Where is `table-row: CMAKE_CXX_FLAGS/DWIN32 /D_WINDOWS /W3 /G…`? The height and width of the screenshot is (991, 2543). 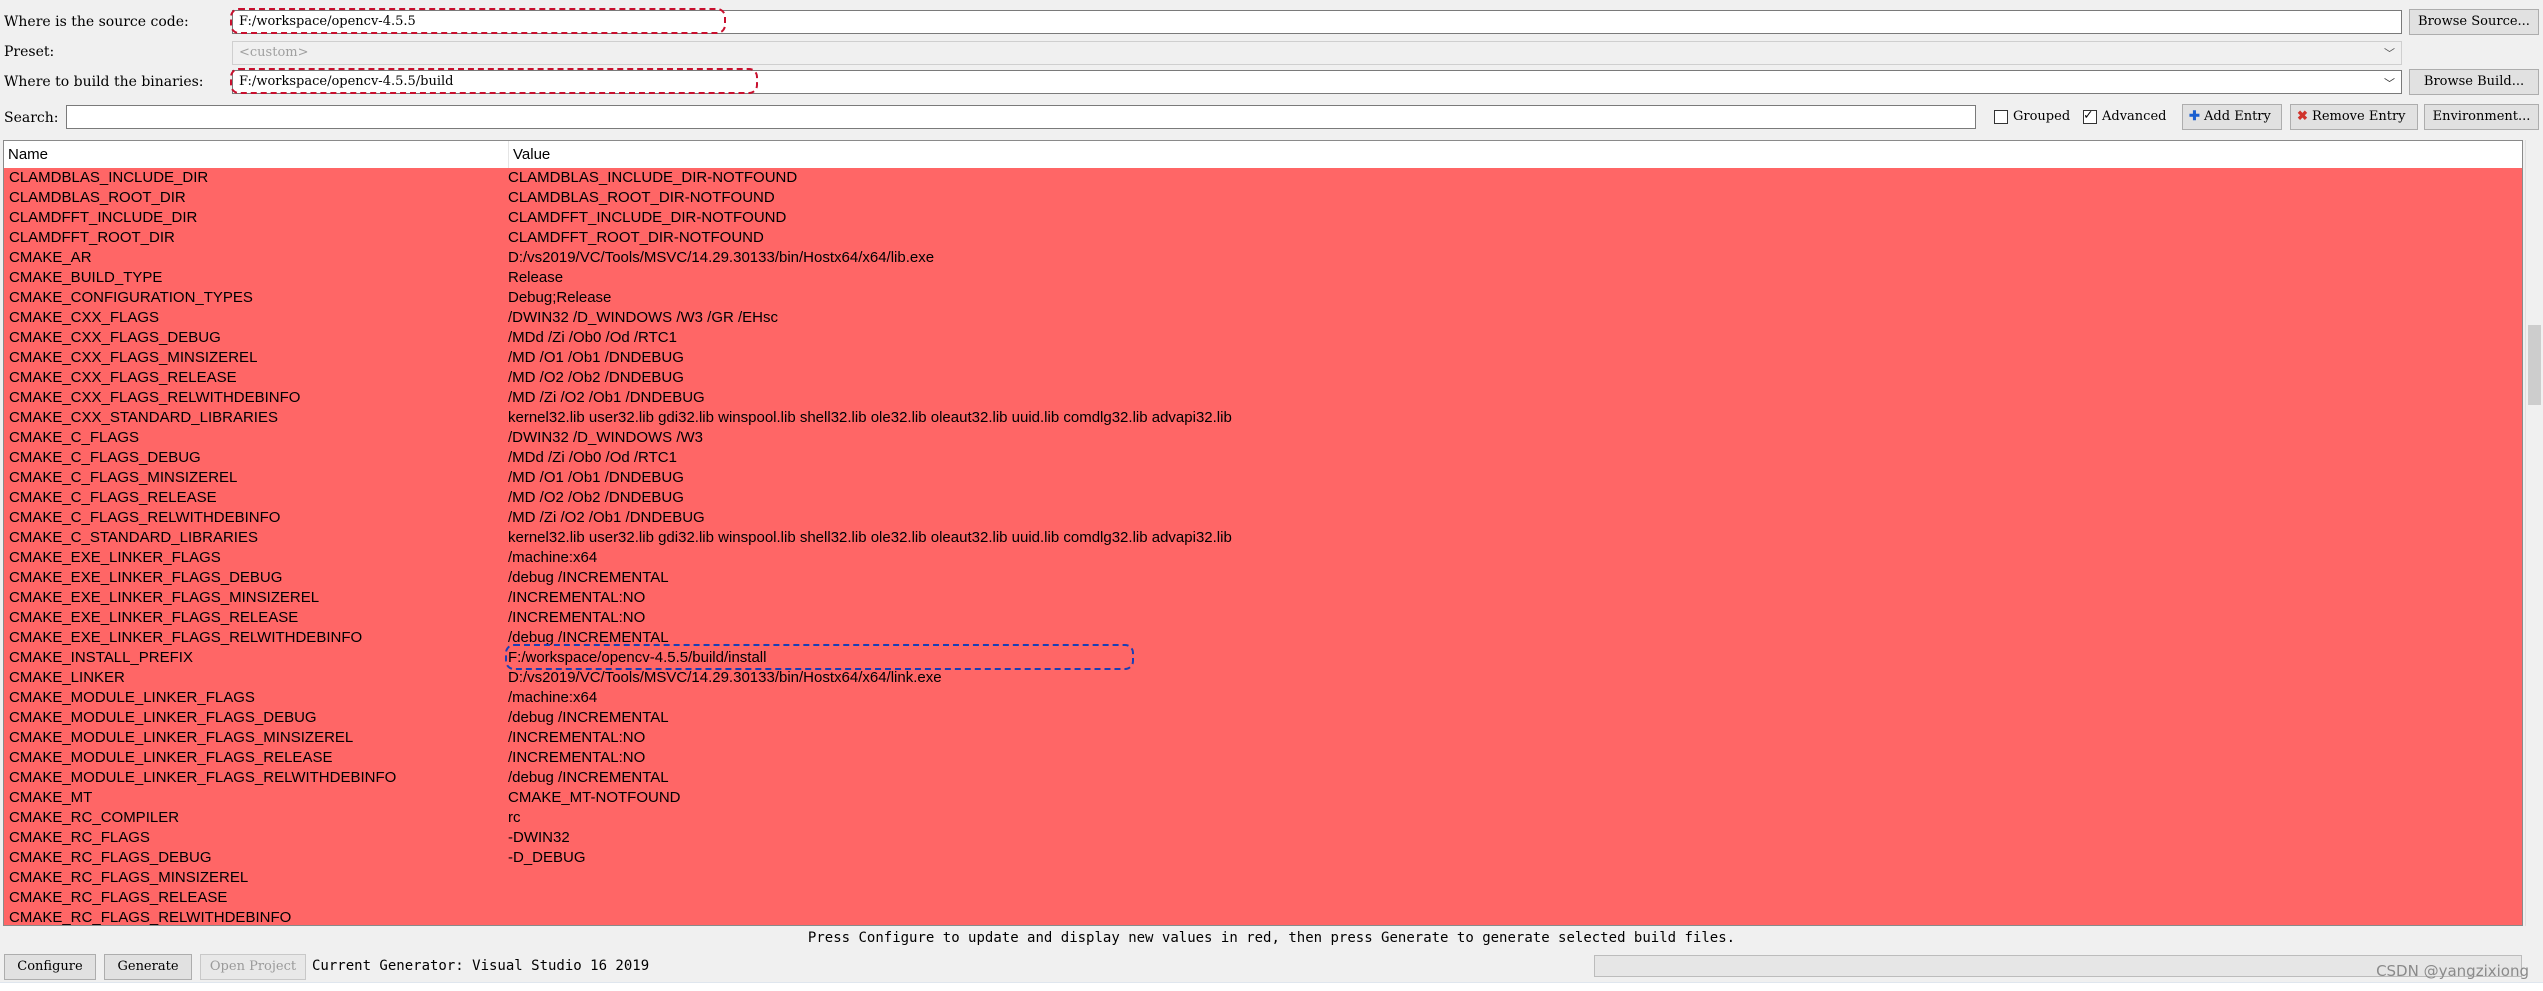
table-row: CMAKE_CXX_FLAGS/DWIN32 /D_WINDOWS /W3 /G… is located at coordinates (1263, 318).